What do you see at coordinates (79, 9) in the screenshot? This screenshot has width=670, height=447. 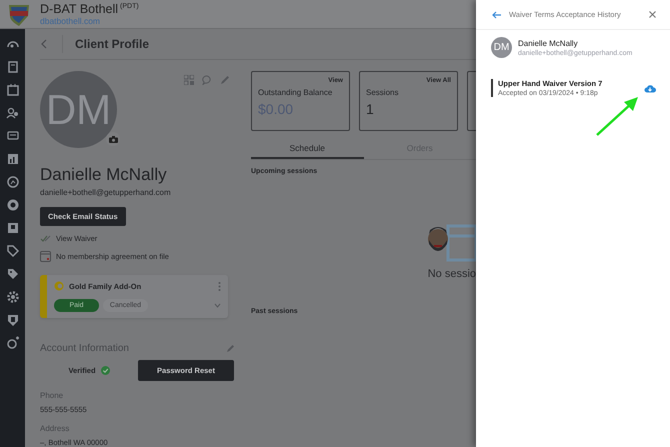 I see `business-name: D-BAT Bothell` at bounding box center [79, 9].